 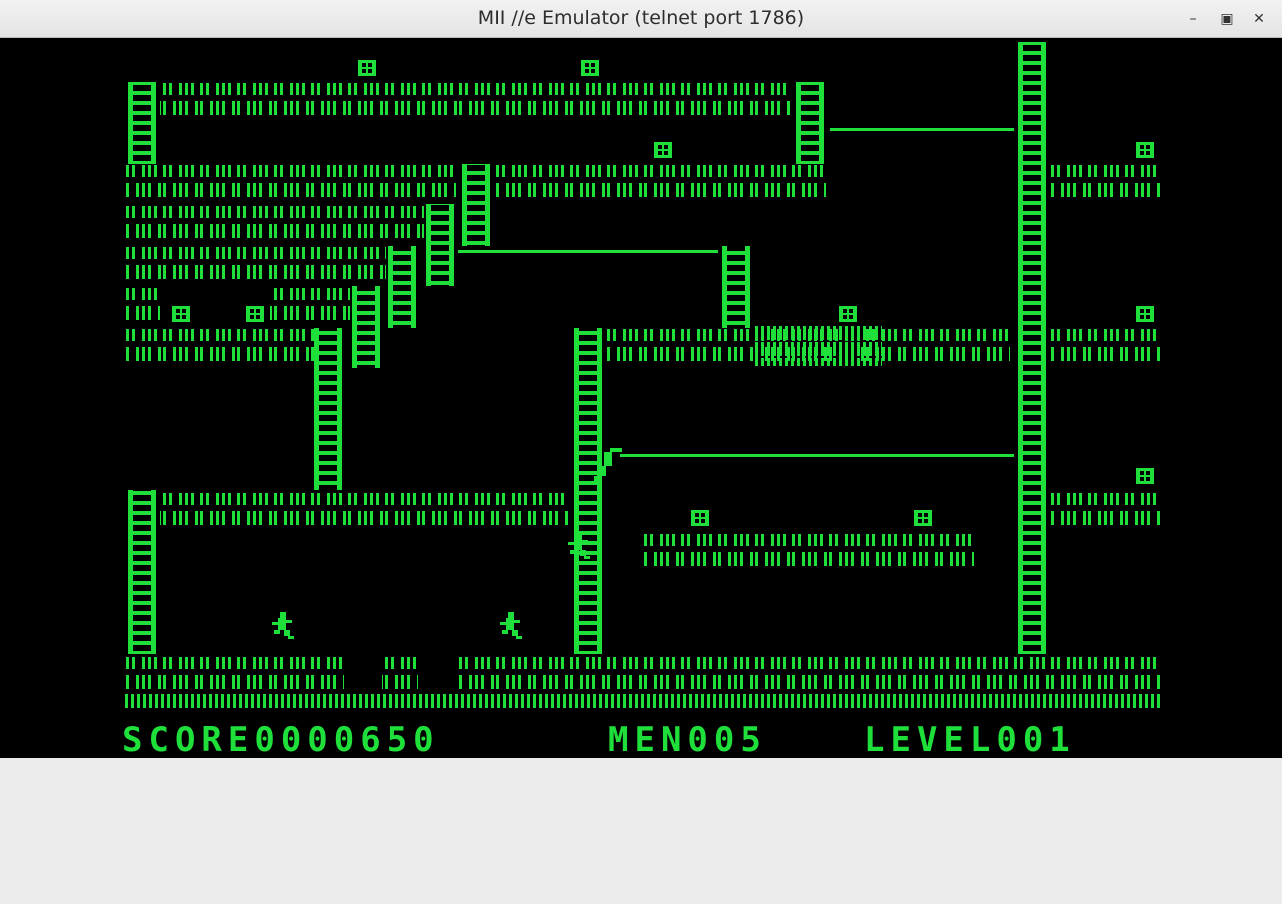 What do you see at coordinates (598, 479) in the screenshot?
I see `hang-foot` at bounding box center [598, 479].